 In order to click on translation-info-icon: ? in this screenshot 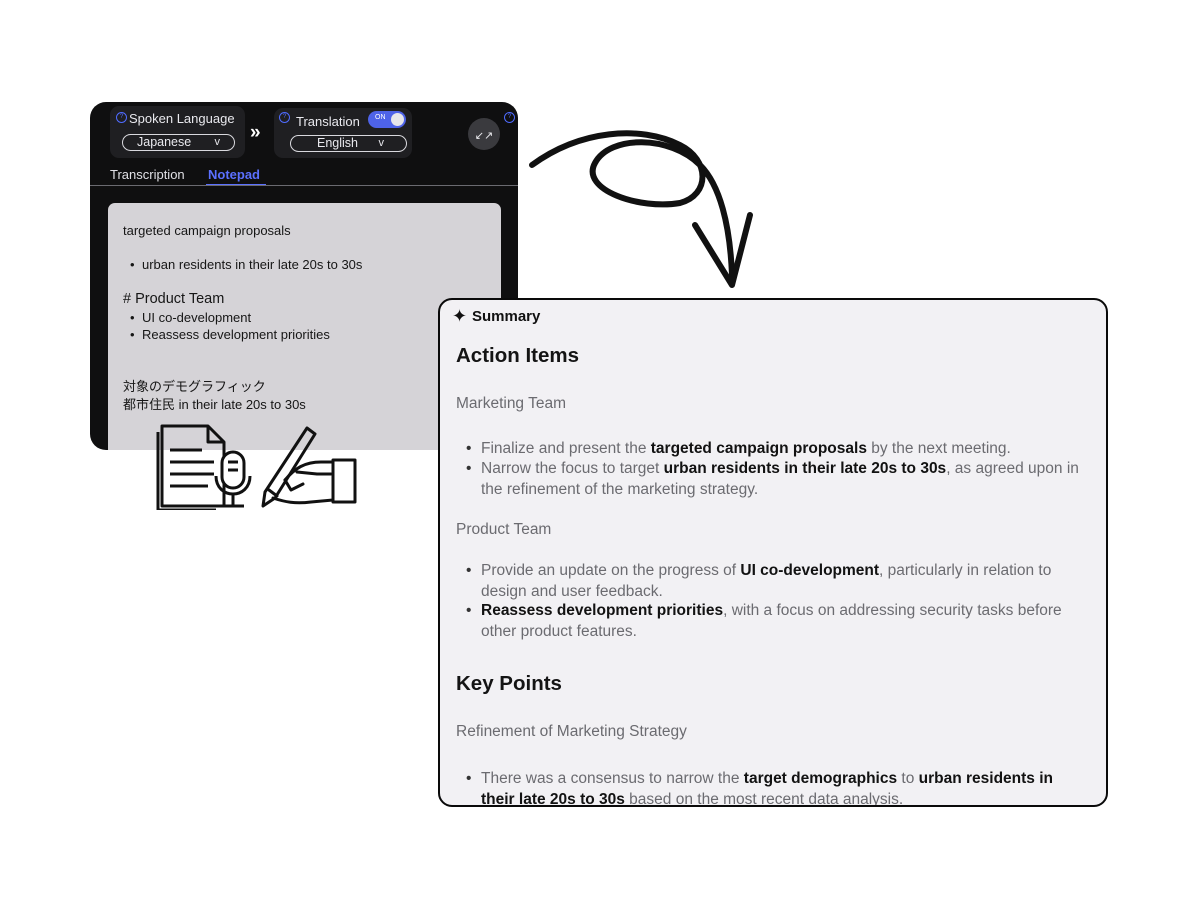, I will do `click(284, 117)`.